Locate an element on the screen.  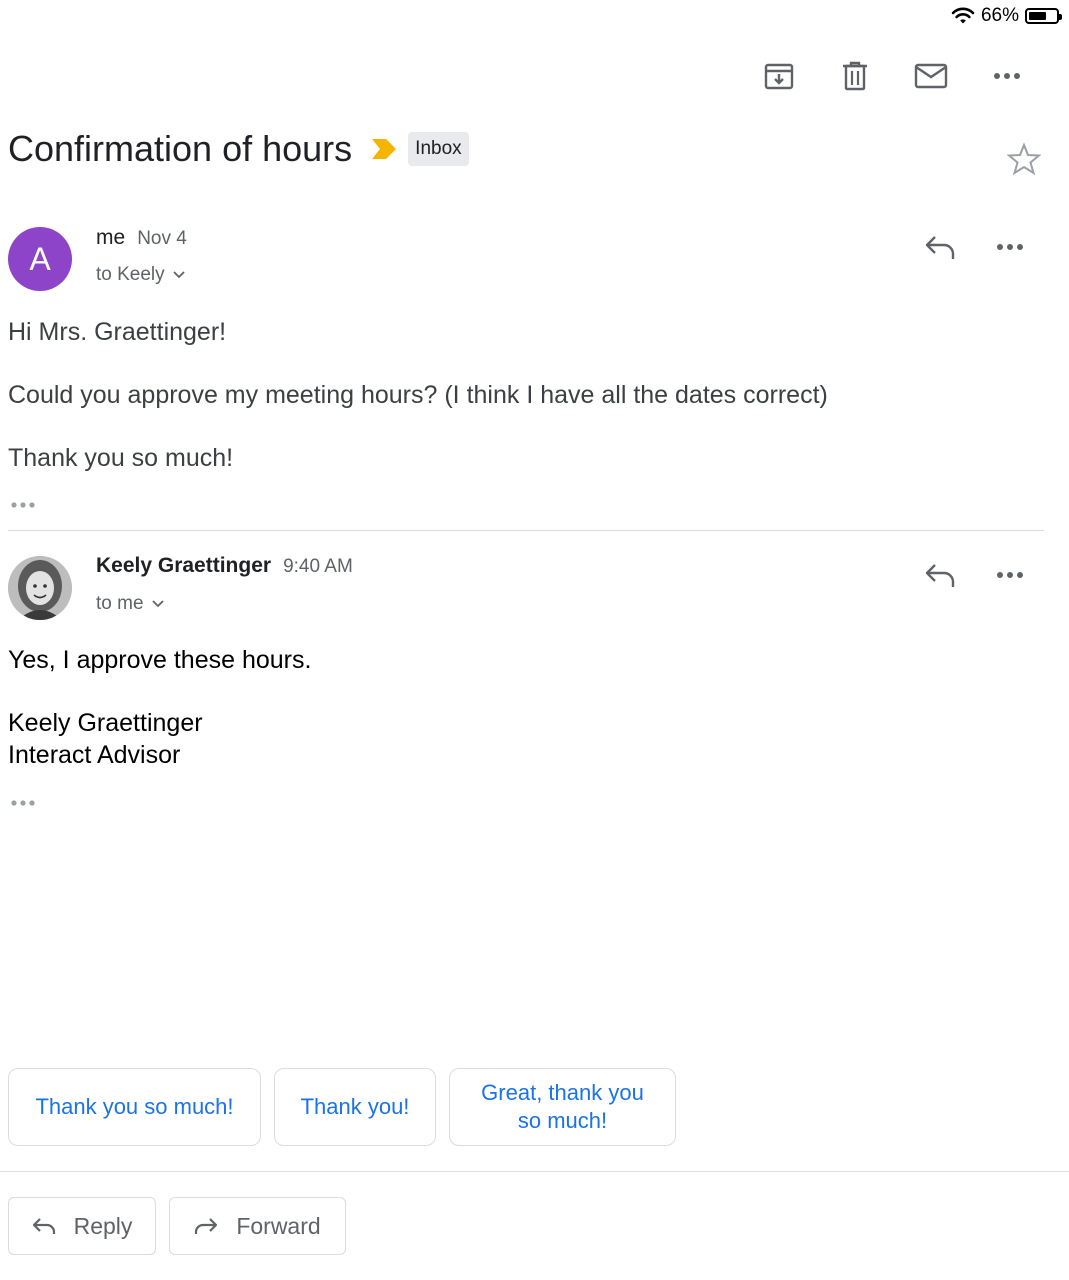
message-header: Keely Graettinger 9:40 AM is located at coordinates (224, 566).